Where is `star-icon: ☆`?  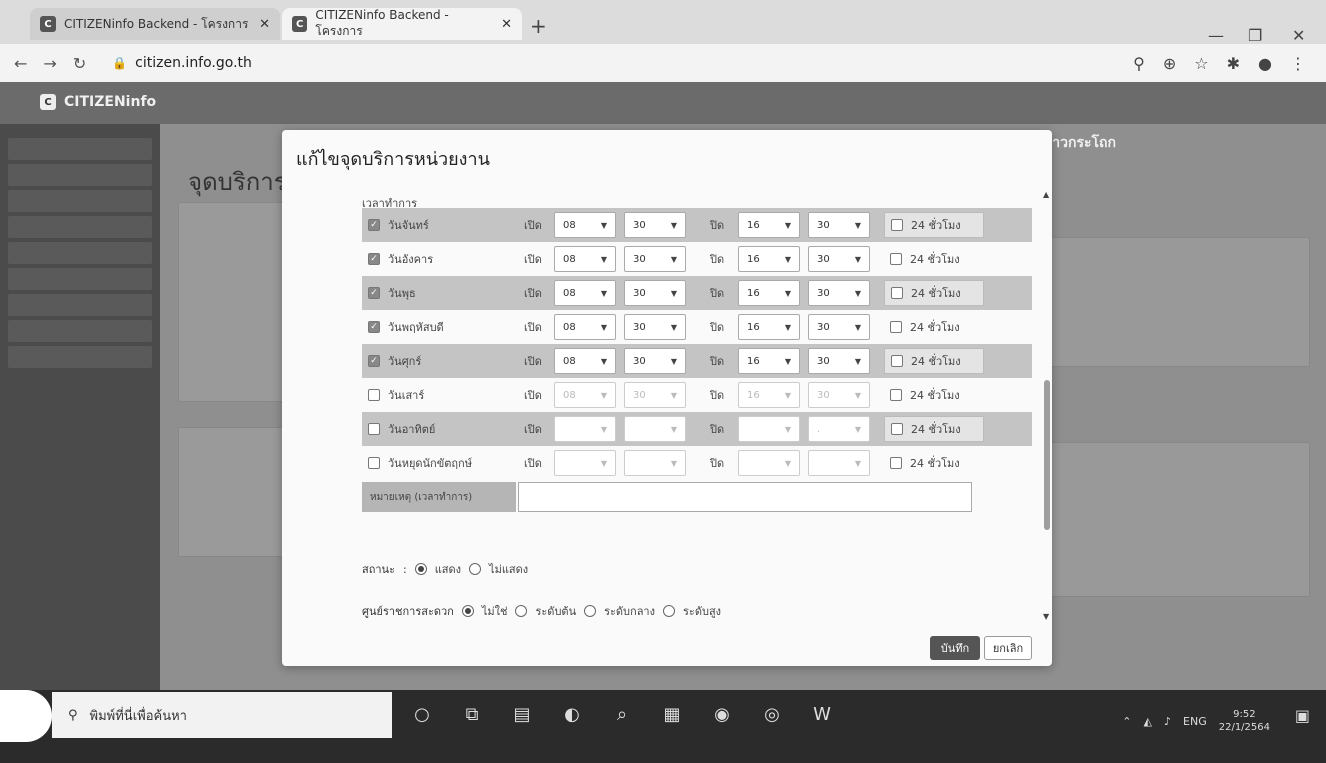
star-icon: ☆ is located at coordinates (1201, 63).